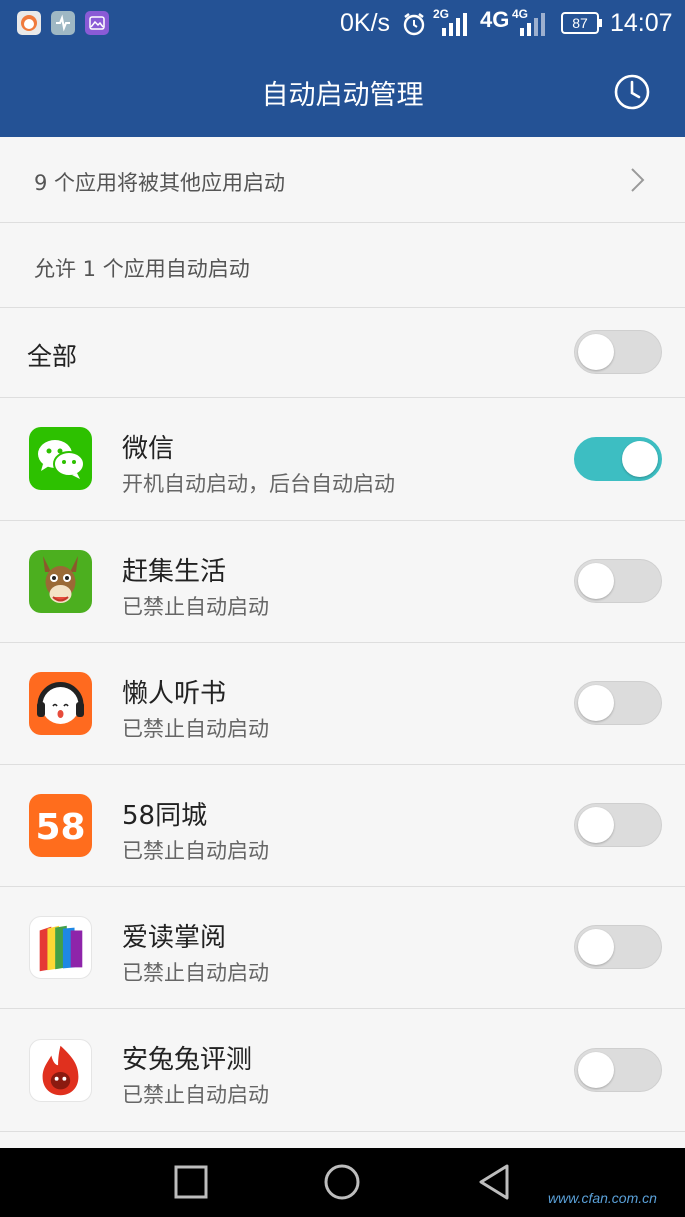  I want to click on launched-by-others-row: 9 个应用将被其他应用启动, so click(342, 180).